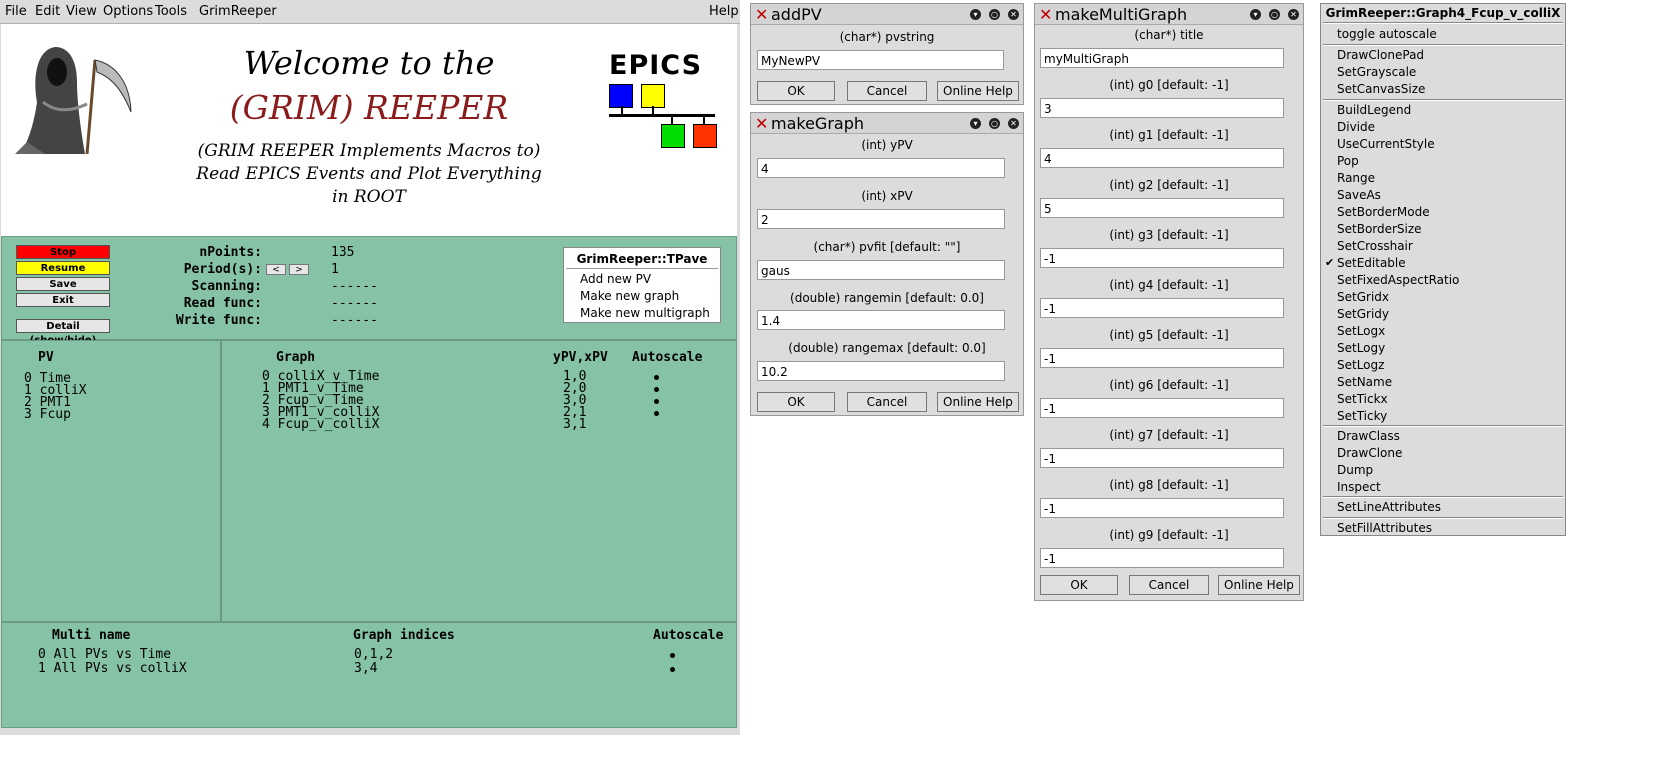  What do you see at coordinates (1162, 108) in the screenshot?
I see `g0-input: 3` at bounding box center [1162, 108].